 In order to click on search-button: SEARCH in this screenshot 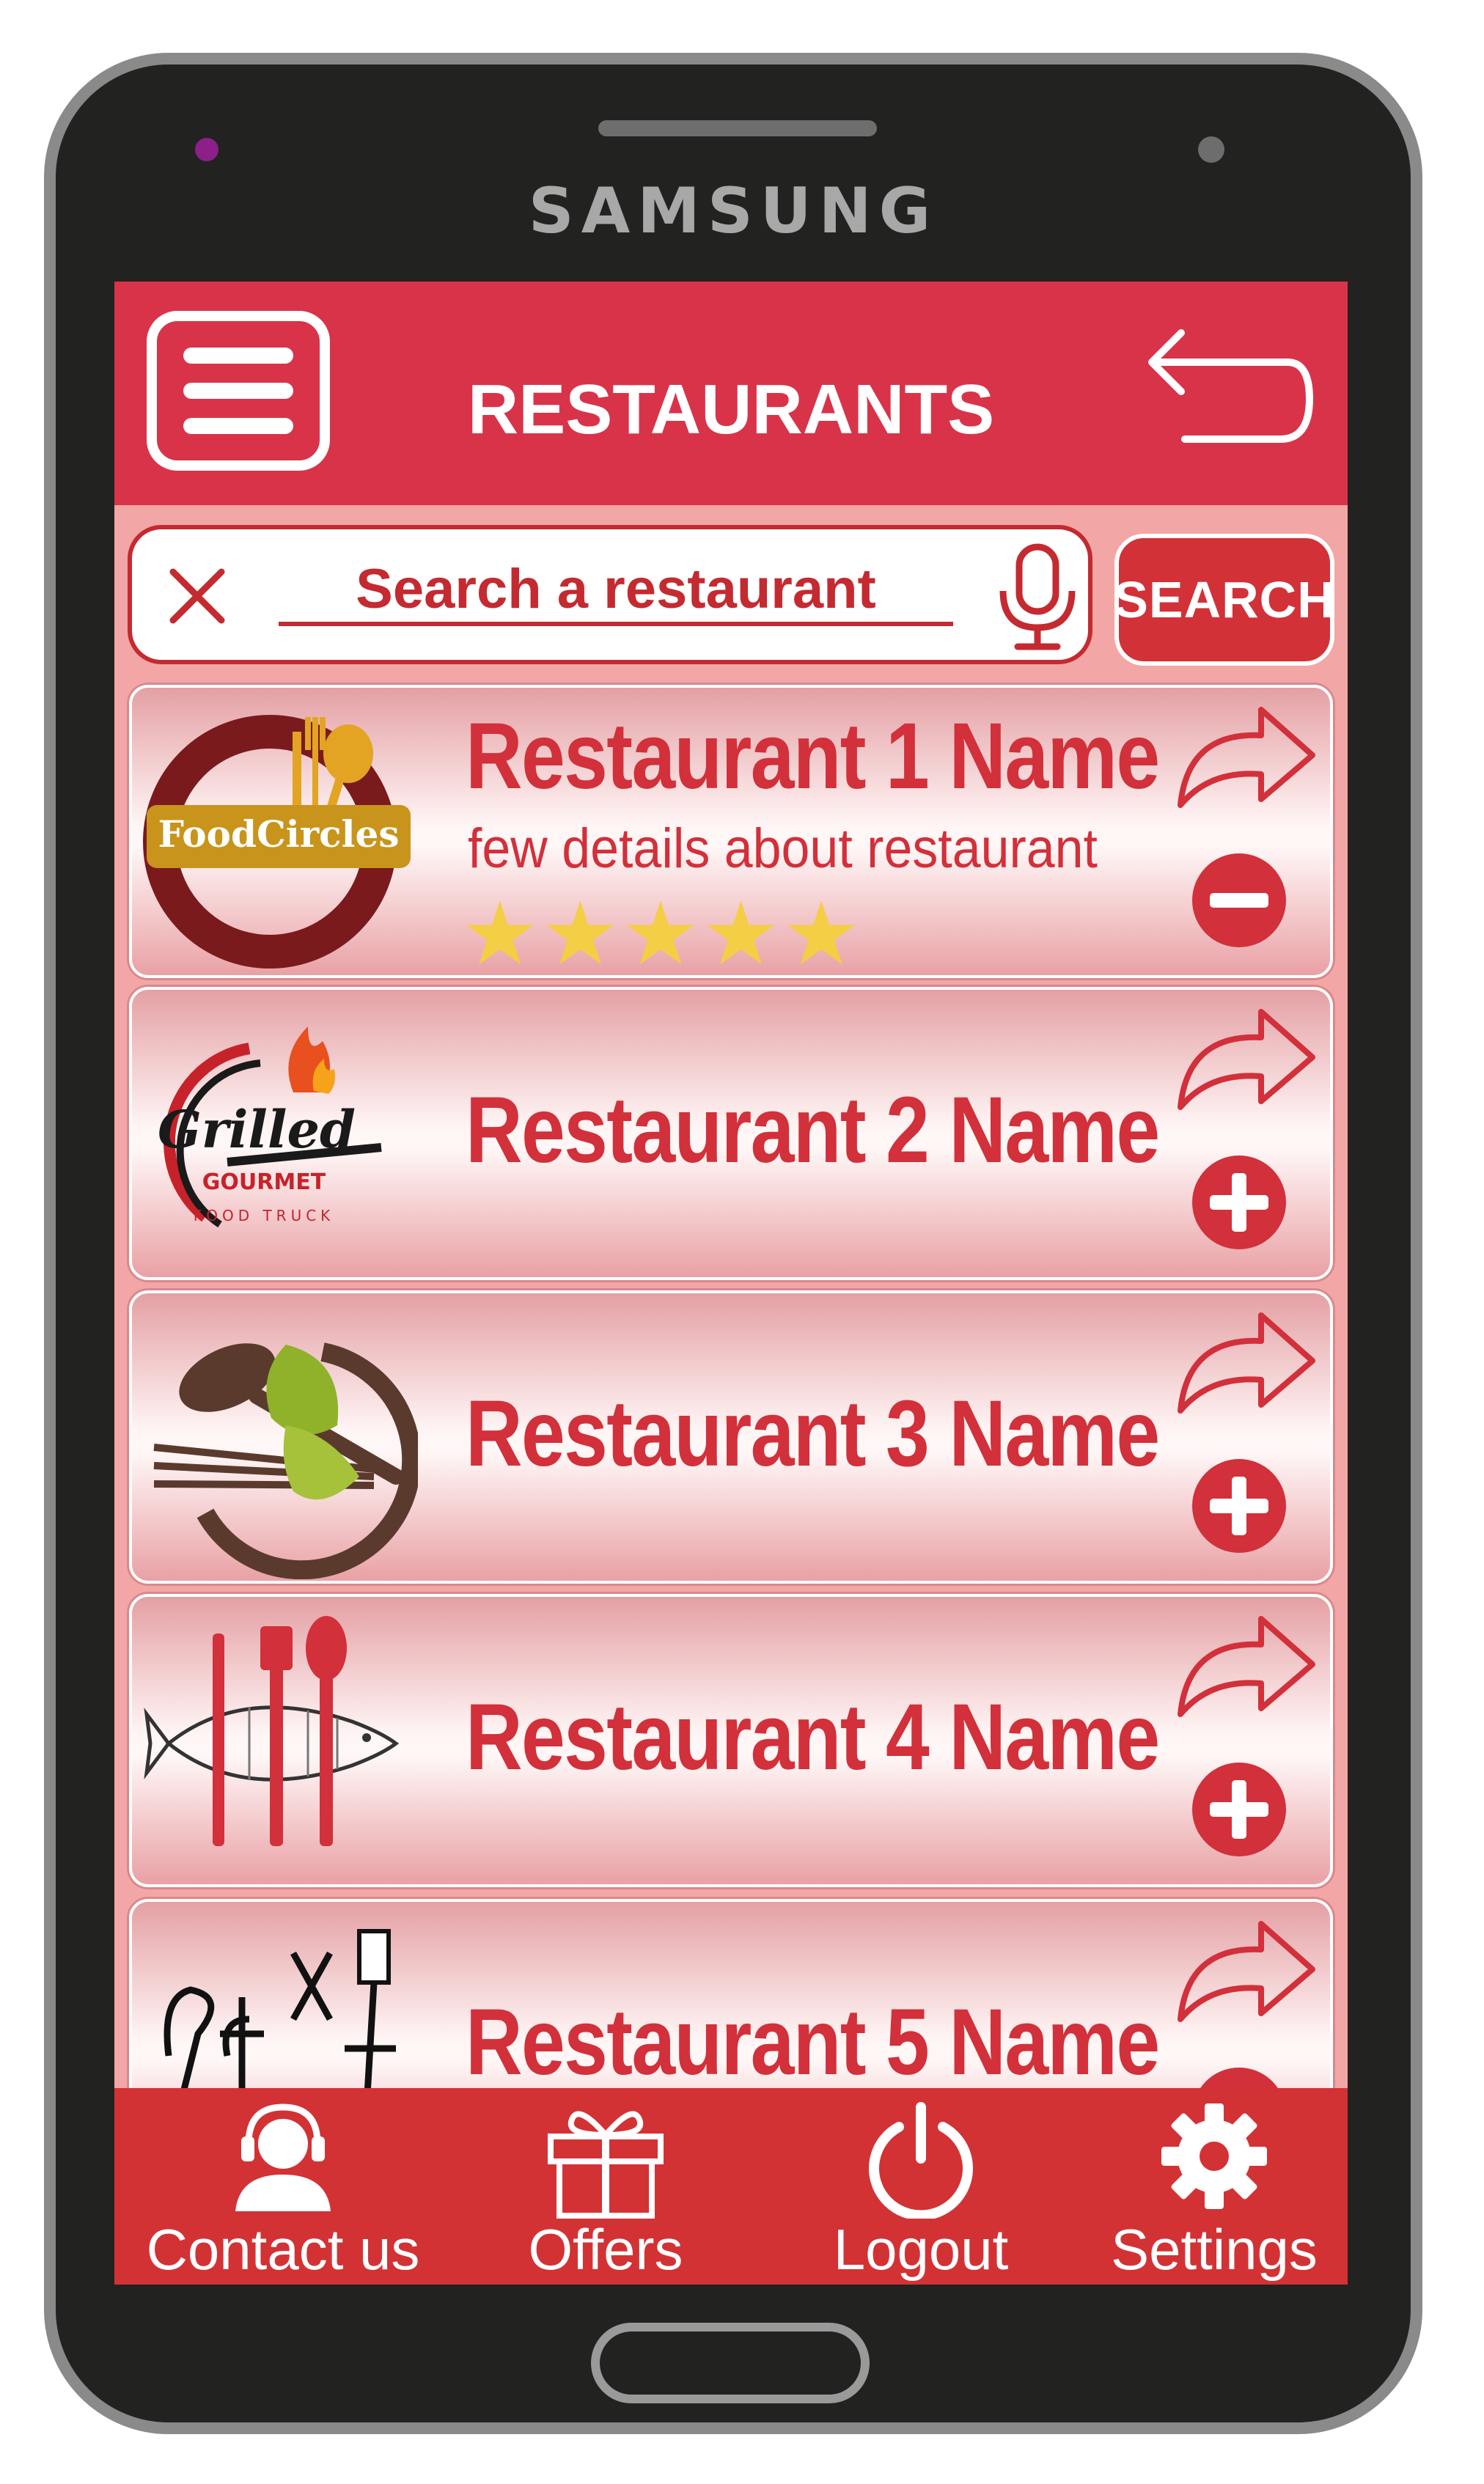, I will do `click(1224, 600)`.